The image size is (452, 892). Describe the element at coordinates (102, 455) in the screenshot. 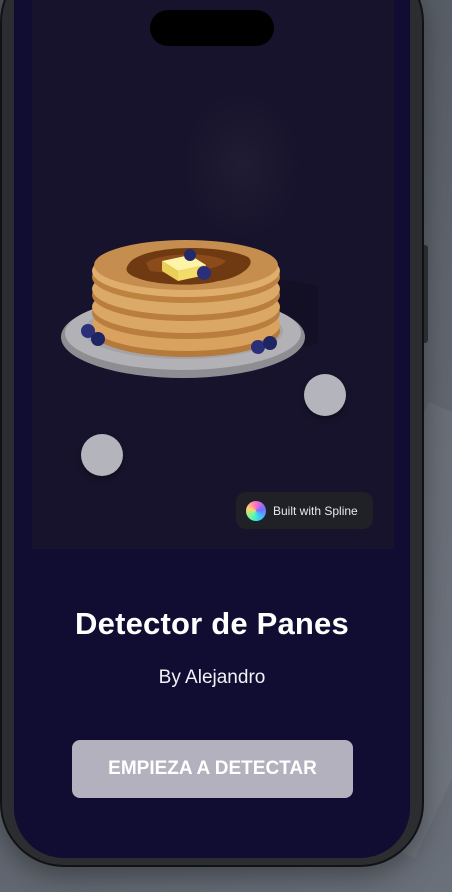

I see `gesture-dot-left` at that location.